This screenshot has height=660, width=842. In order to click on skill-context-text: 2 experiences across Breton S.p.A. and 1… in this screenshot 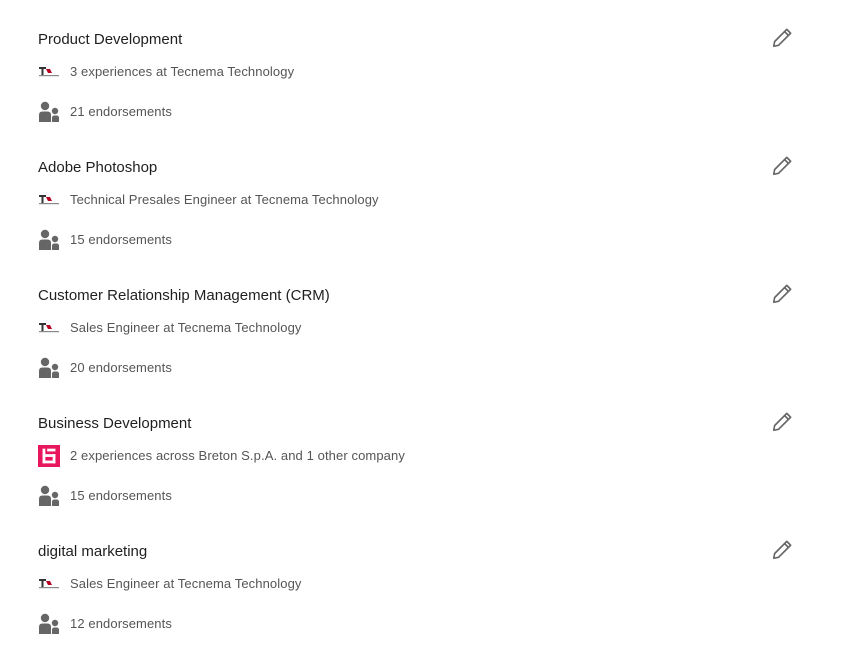, I will do `click(237, 456)`.